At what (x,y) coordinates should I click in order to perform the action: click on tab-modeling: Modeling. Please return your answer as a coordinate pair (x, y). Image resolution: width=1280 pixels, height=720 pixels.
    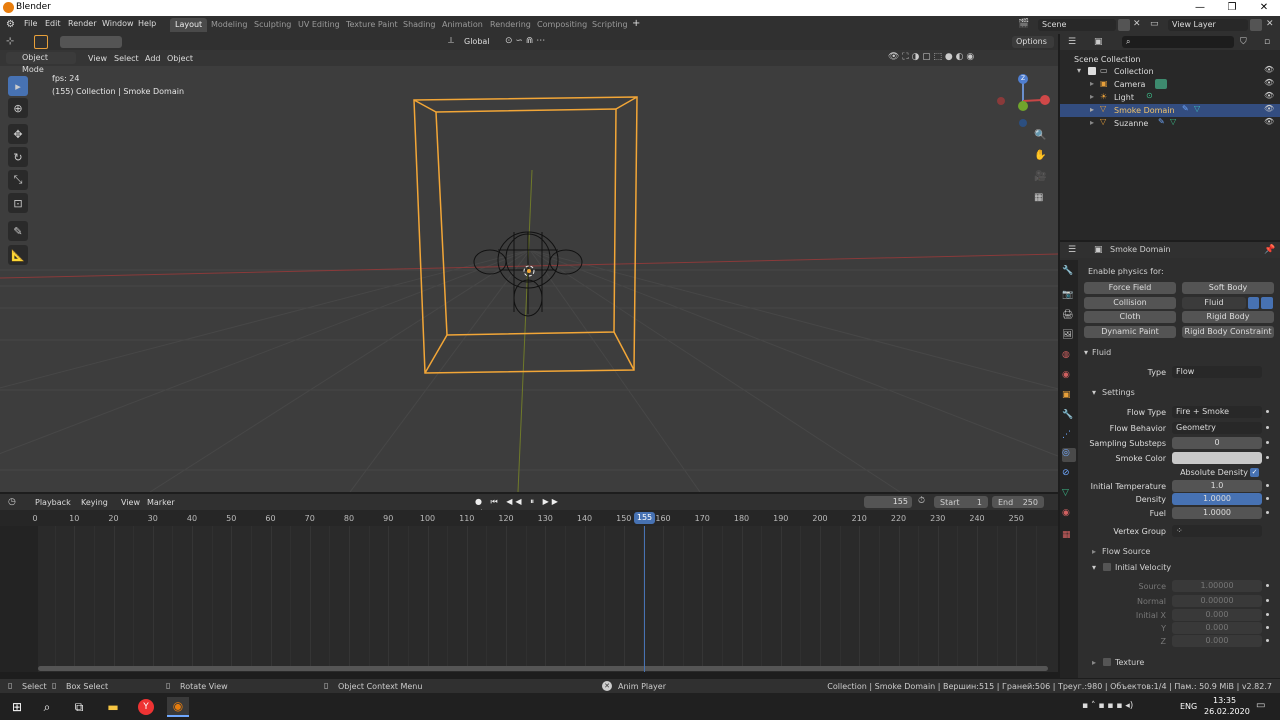
    Looking at the image, I should click on (229, 25).